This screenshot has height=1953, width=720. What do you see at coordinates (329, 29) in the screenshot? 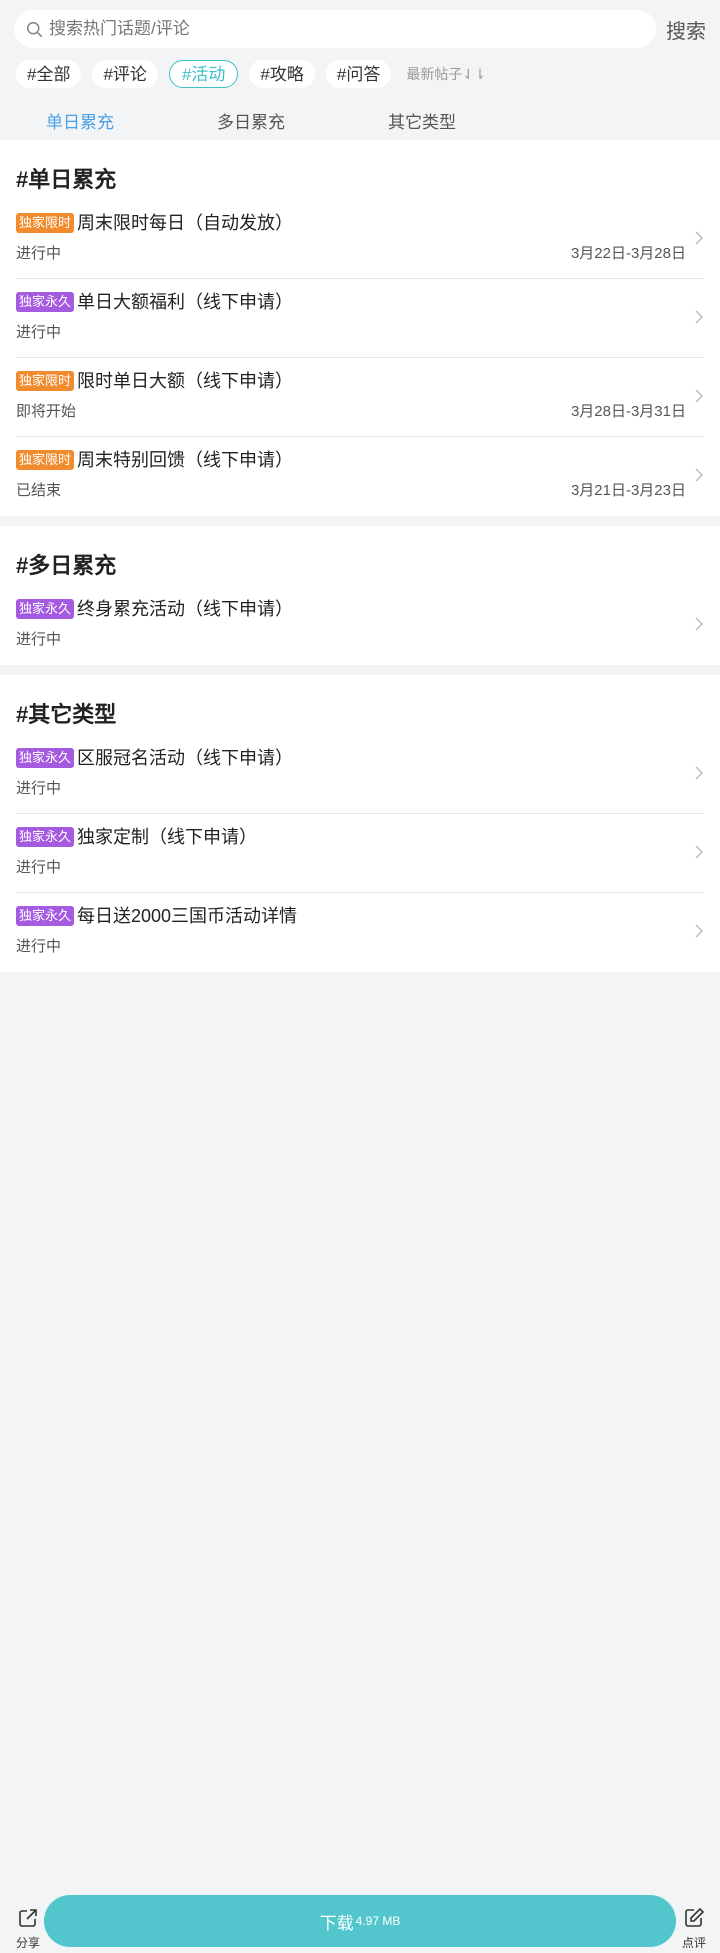
I see `search-input` at bounding box center [329, 29].